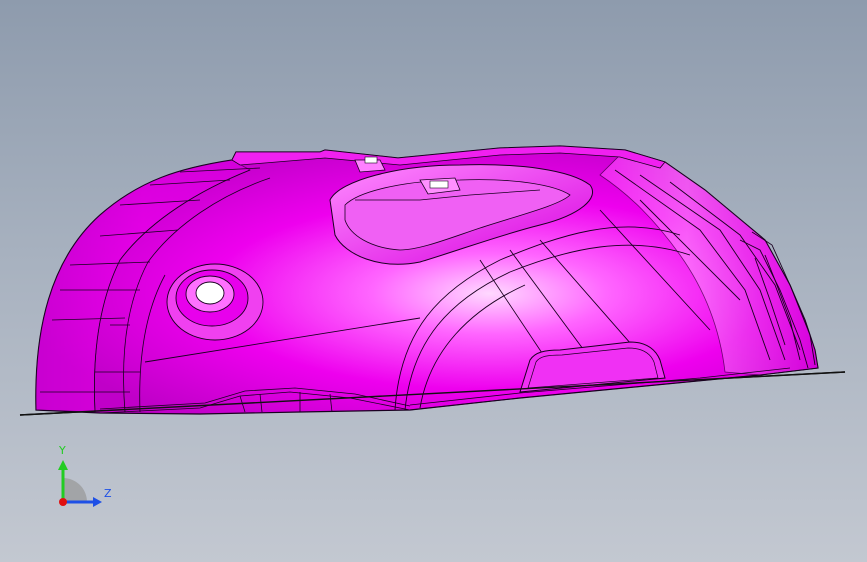 This screenshot has width=867, height=562. Describe the element at coordinates (108, 493) in the screenshot. I see `z-axis-label: Z` at that location.